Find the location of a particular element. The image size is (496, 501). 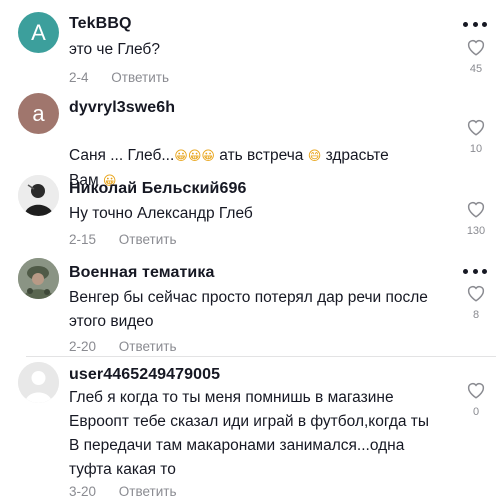

comment-username: Военная тематика is located at coordinates (141, 273).